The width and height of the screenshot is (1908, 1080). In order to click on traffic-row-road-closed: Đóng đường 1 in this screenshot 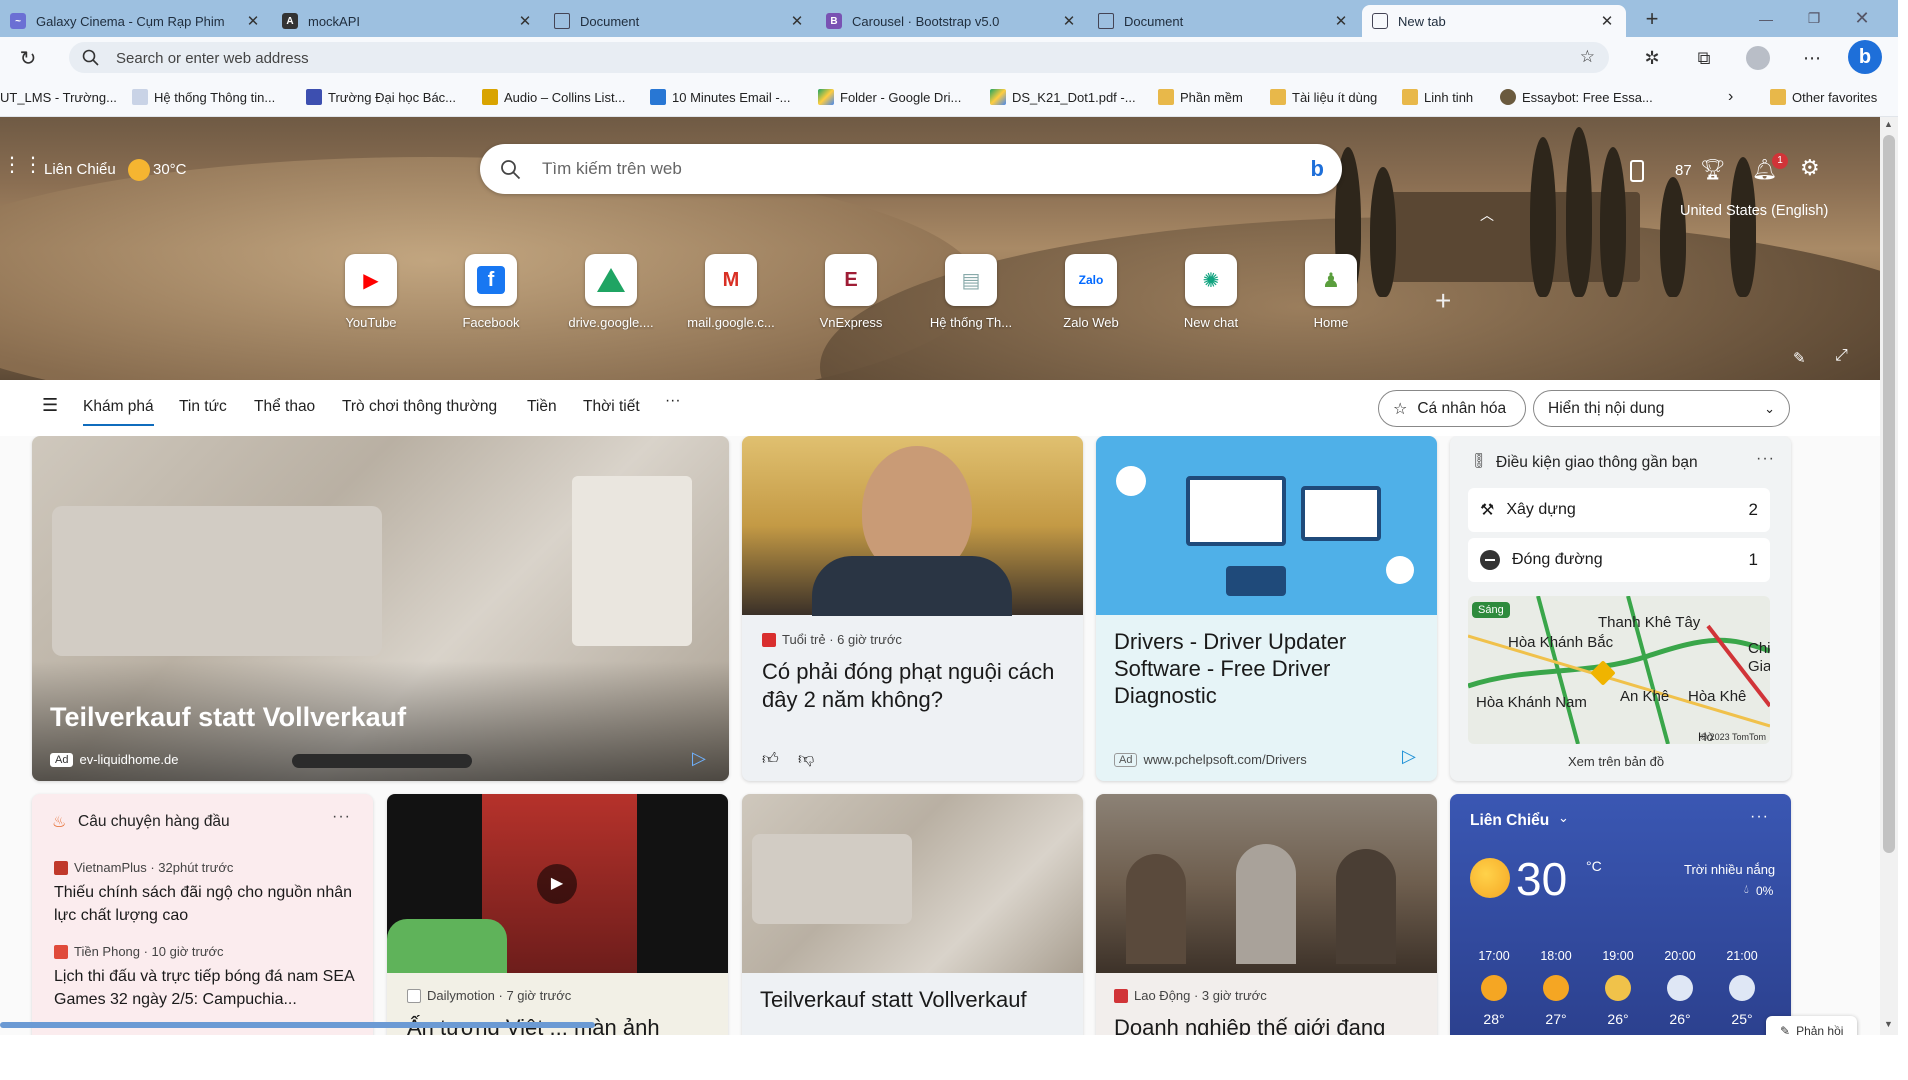, I will do `click(1619, 560)`.